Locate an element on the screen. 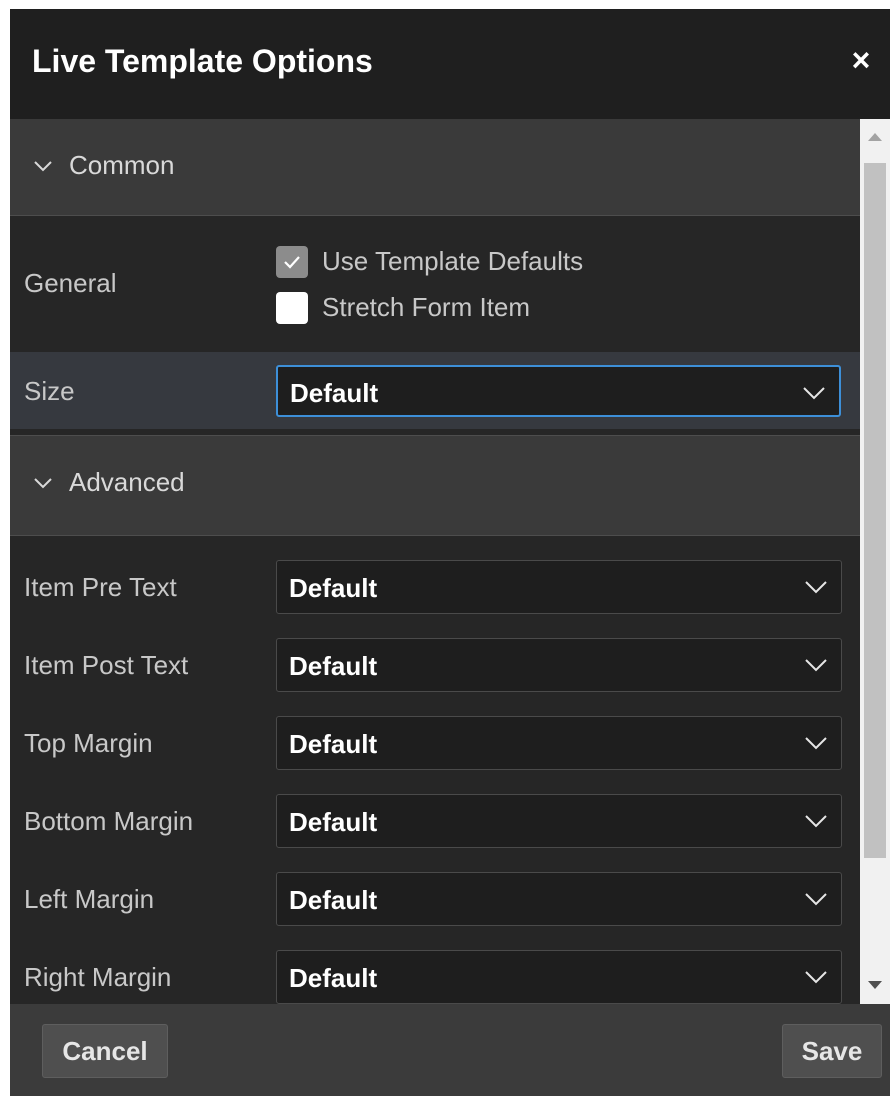 The image size is (890, 1096). cancel-button: Cancel is located at coordinates (105, 1051).